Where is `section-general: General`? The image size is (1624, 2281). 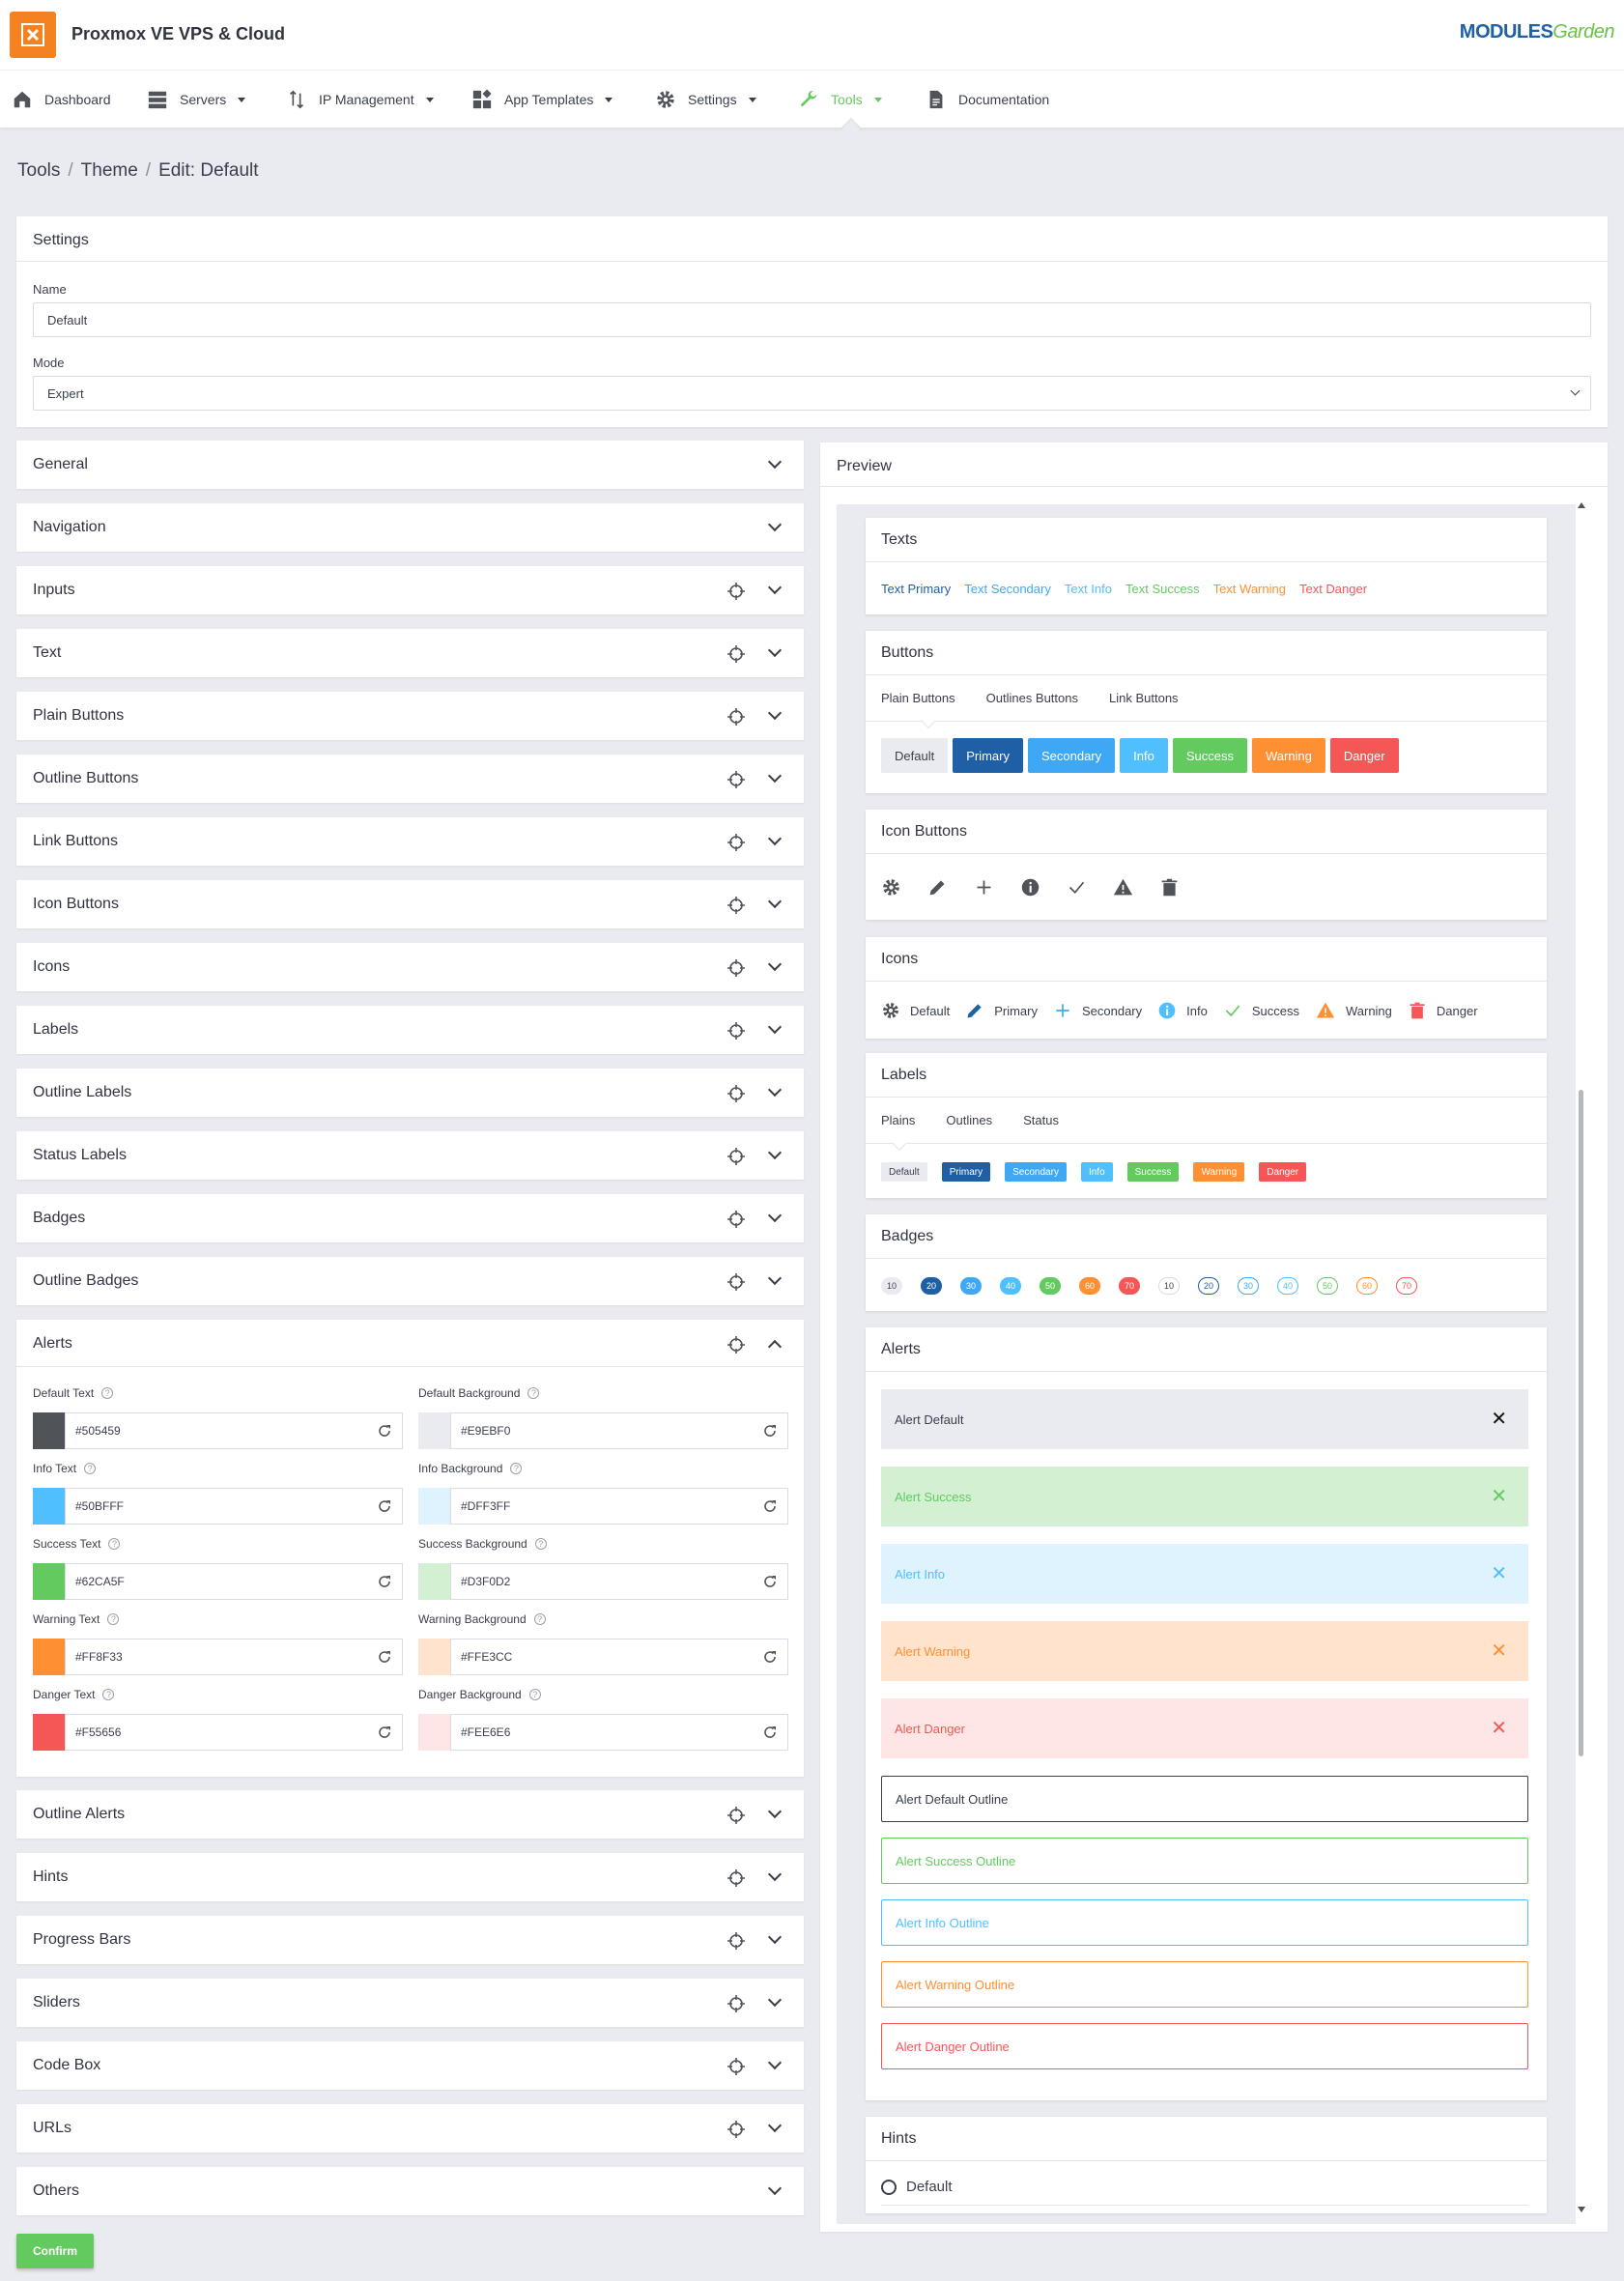
section-general: General is located at coordinates (410, 465).